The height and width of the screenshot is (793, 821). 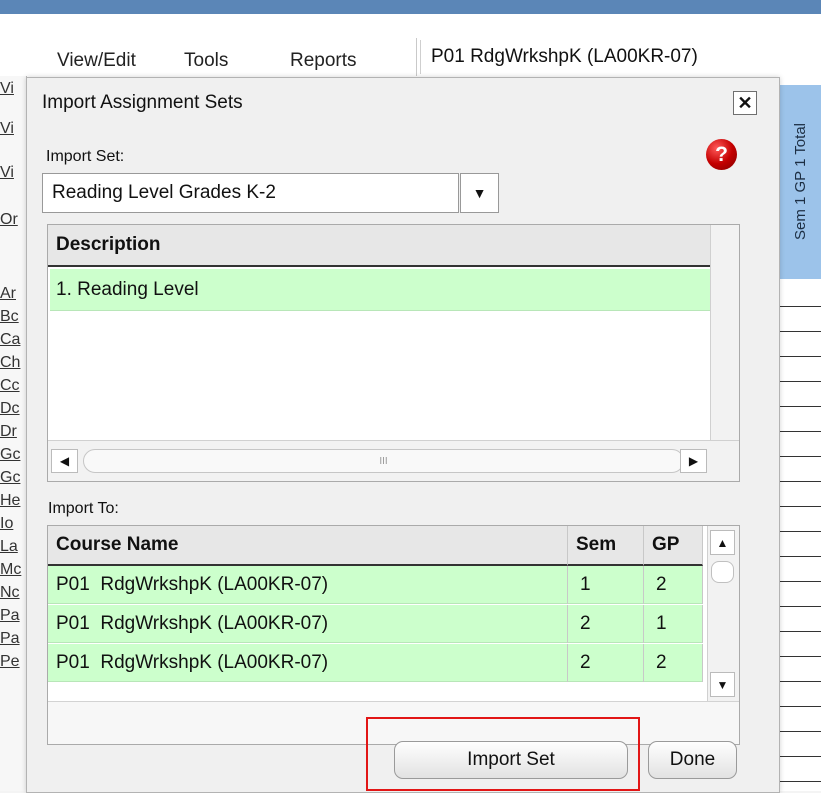 What do you see at coordinates (722, 572) in the screenshot?
I see `vertical-scroll-thumb` at bounding box center [722, 572].